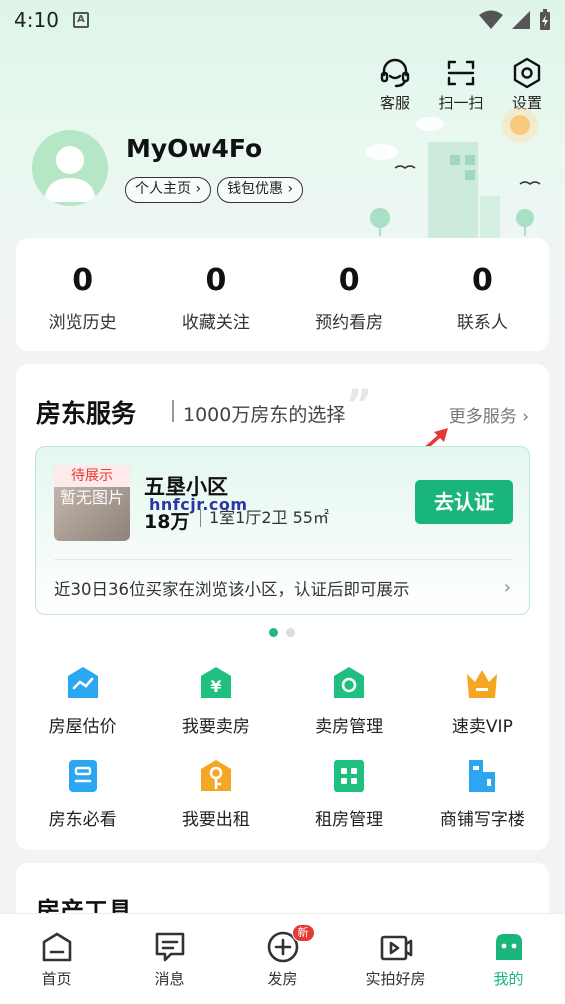  What do you see at coordinates (232, 589) in the screenshot?
I see `listing-note: 近30日36位买家在浏览该小区，认证后即可展示` at bounding box center [232, 589].